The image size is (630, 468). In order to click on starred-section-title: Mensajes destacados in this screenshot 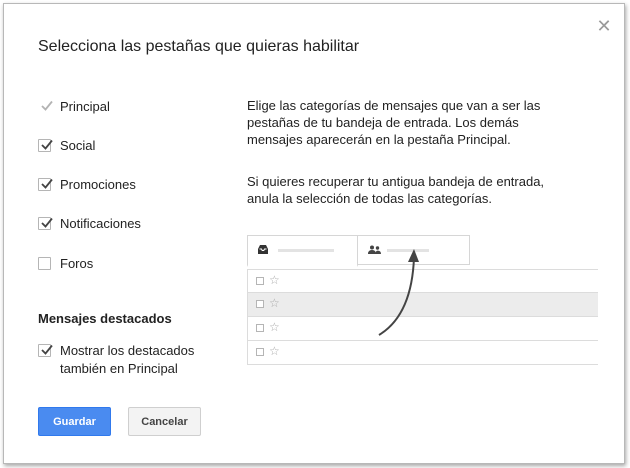, I will do `click(105, 318)`.